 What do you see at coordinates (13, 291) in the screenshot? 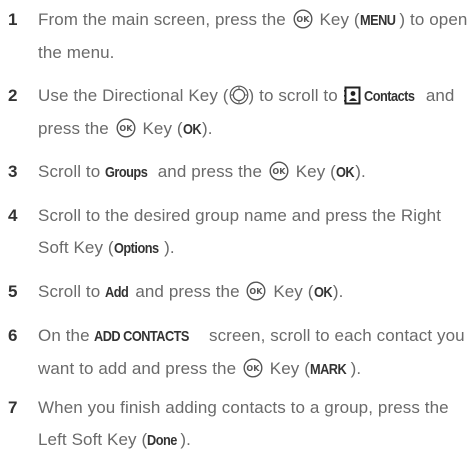
I see `step-number: 5` at bounding box center [13, 291].